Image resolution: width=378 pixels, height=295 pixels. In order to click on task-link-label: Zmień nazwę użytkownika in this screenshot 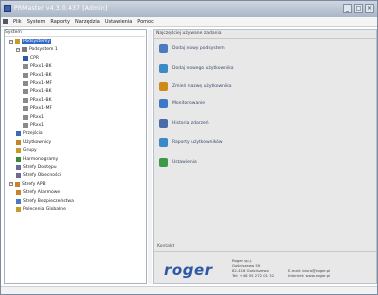, I will do `click(202, 86)`.